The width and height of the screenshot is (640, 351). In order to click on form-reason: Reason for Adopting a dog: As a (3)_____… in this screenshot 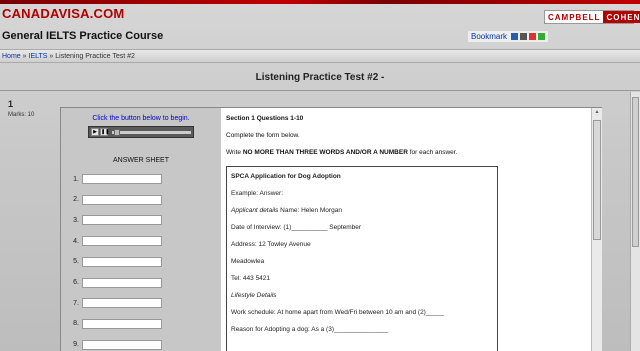, I will do `click(310, 329)`.